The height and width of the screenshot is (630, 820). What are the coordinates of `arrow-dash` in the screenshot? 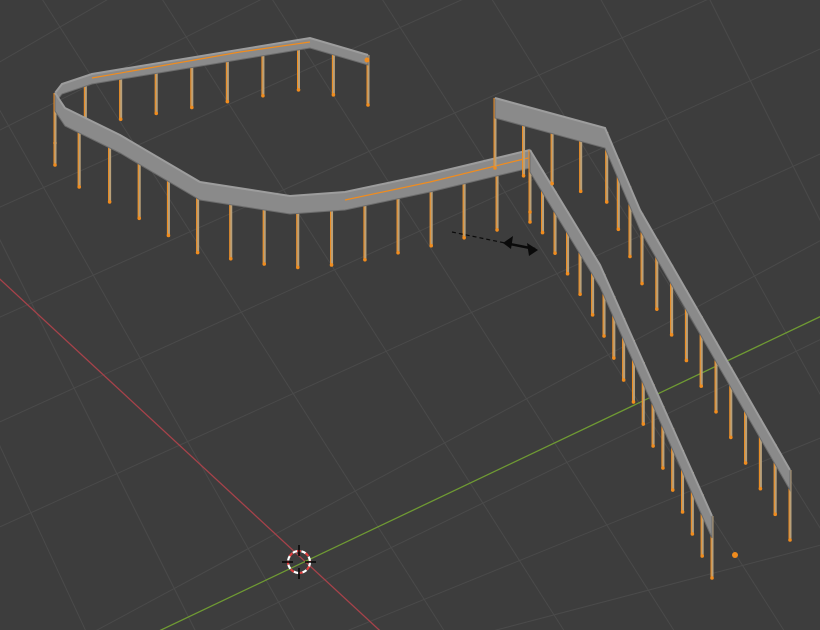 It's located at (478, 237).